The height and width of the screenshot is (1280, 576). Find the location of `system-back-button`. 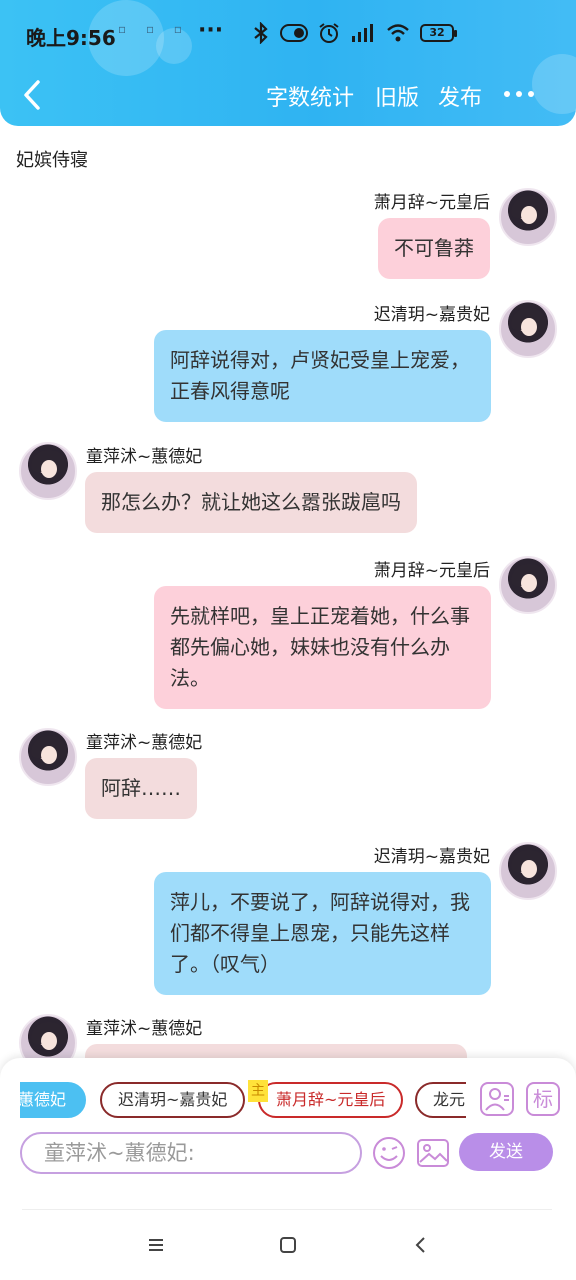

system-back-button is located at coordinates (421, 1245).